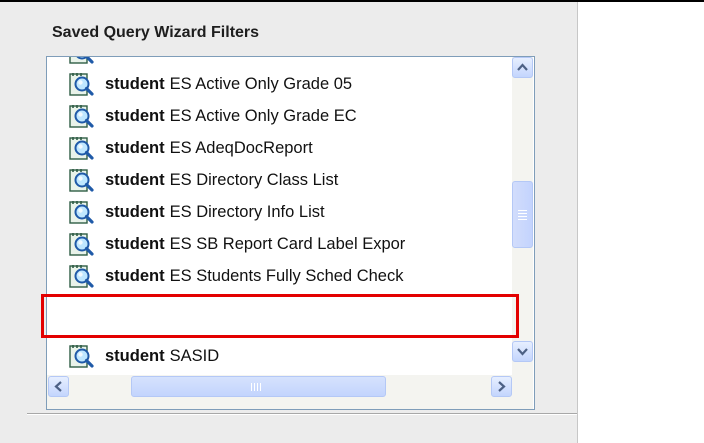 Image resolution: width=704 pixels, height=443 pixels. Describe the element at coordinates (522, 392) in the screenshot. I see `scrollbar-corner` at that location.